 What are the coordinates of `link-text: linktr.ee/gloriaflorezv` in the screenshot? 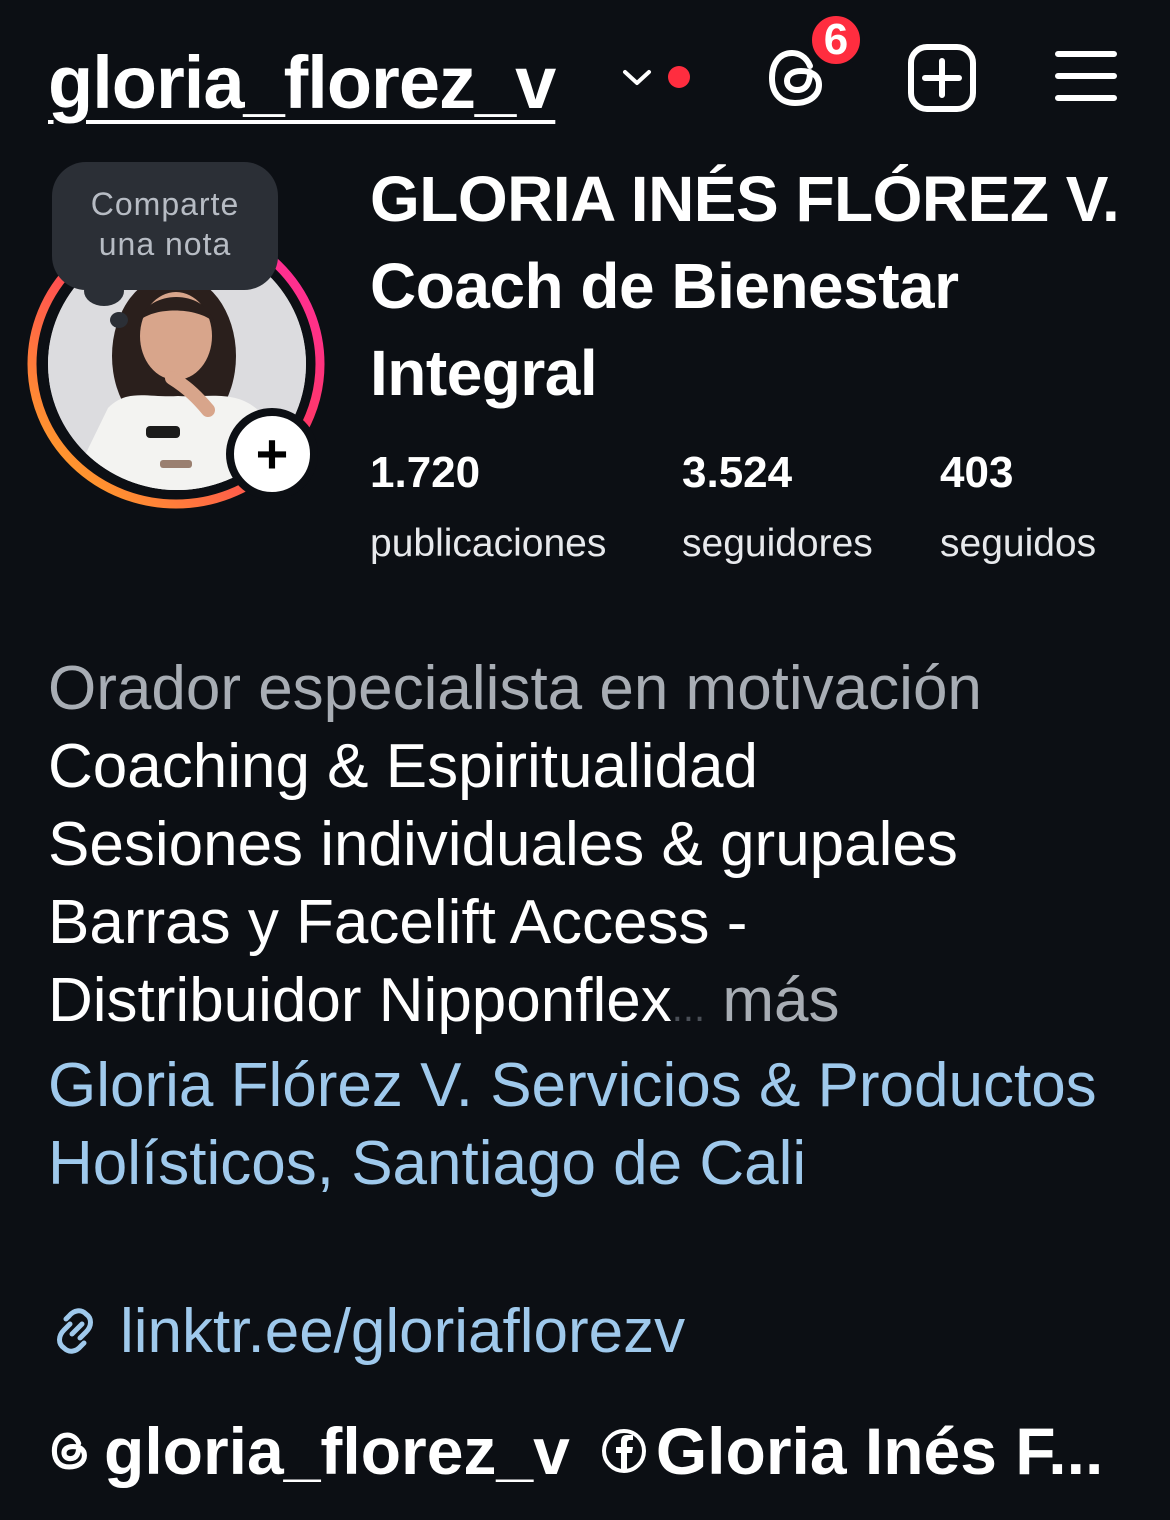 It's located at (402, 1331).